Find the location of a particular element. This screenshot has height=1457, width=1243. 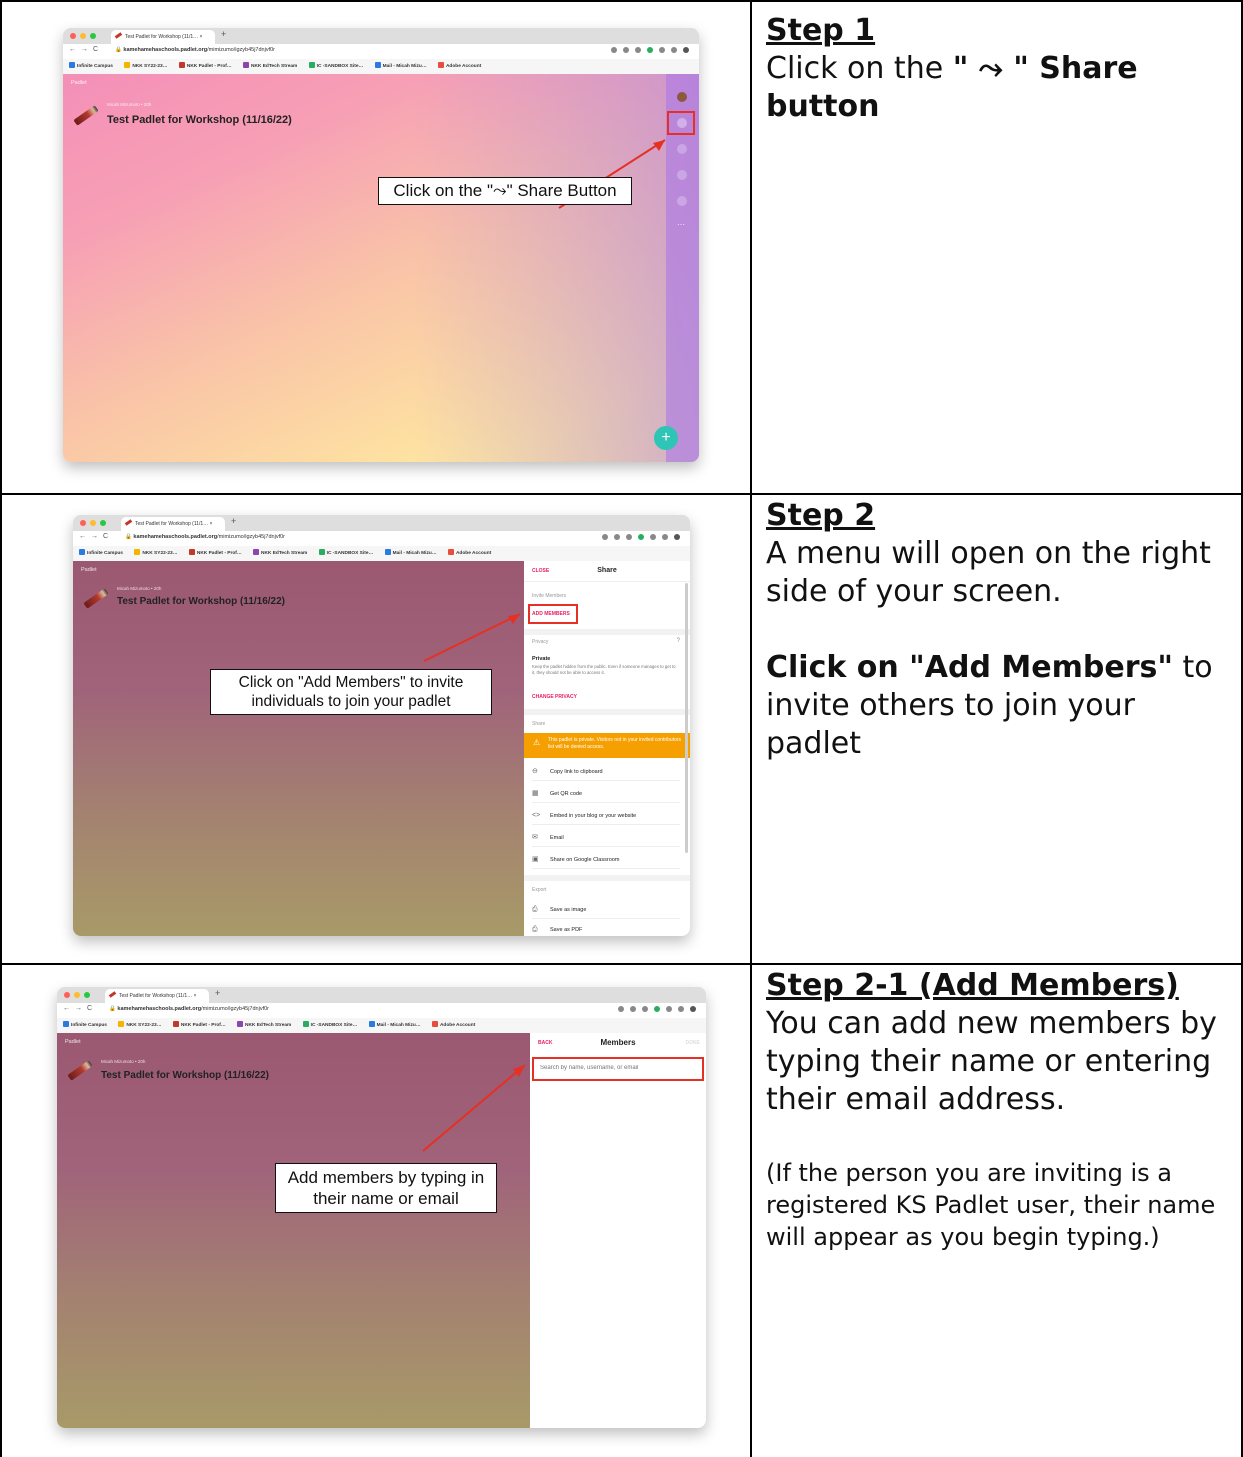

section-label: Share is located at coordinates (539, 724).